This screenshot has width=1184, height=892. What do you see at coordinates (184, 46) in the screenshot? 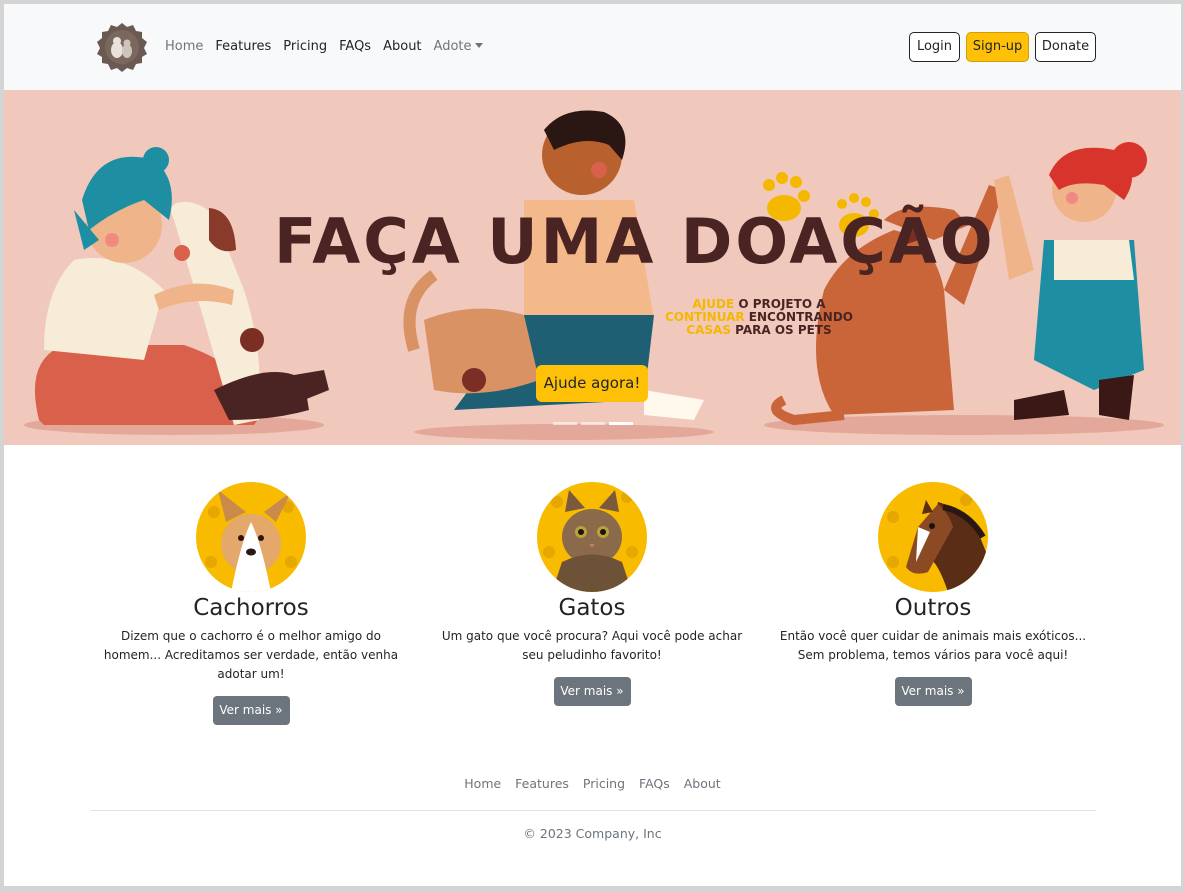
I see `nav-link-home: Home` at bounding box center [184, 46].